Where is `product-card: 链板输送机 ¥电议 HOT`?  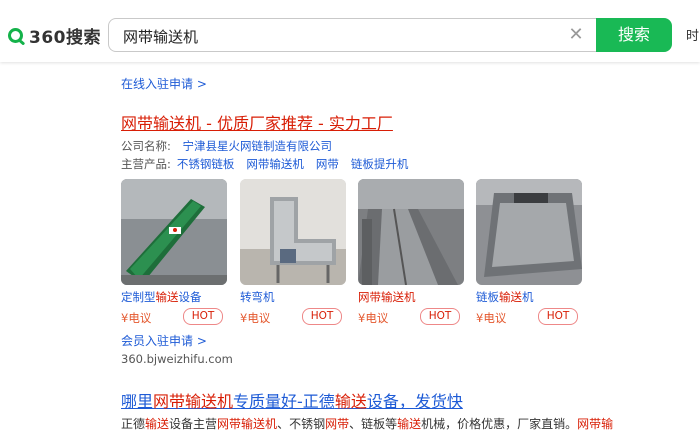
product-card: 链板输送机 ¥电议 HOT is located at coordinates (529, 252).